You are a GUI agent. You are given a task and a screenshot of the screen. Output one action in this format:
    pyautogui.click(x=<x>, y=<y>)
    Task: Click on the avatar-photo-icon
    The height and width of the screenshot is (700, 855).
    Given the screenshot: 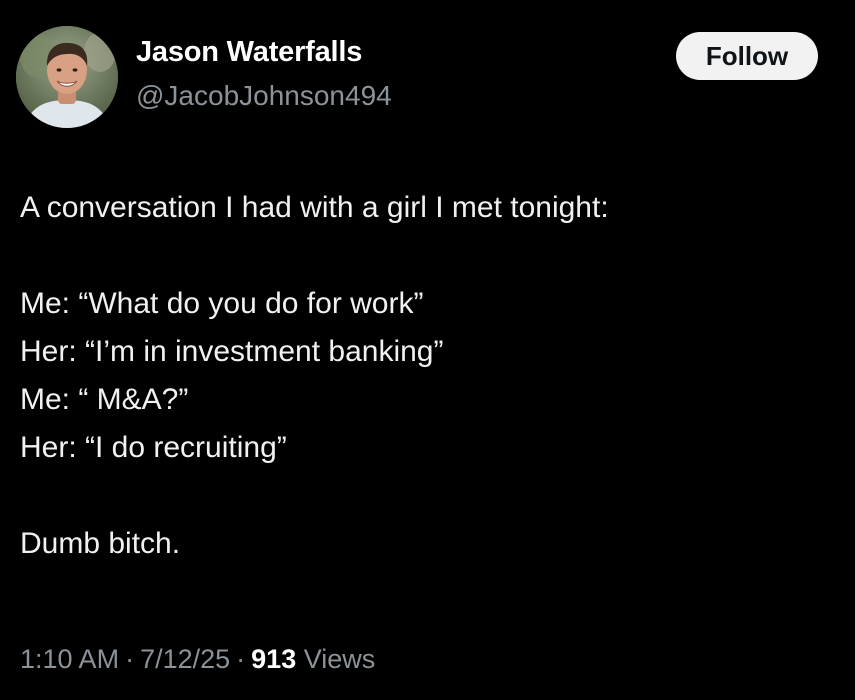 What is the action you would take?
    pyautogui.click(x=67, y=77)
    